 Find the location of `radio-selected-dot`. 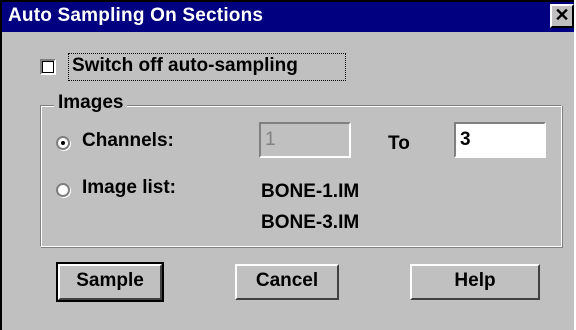

radio-selected-dot is located at coordinates (63, 143).